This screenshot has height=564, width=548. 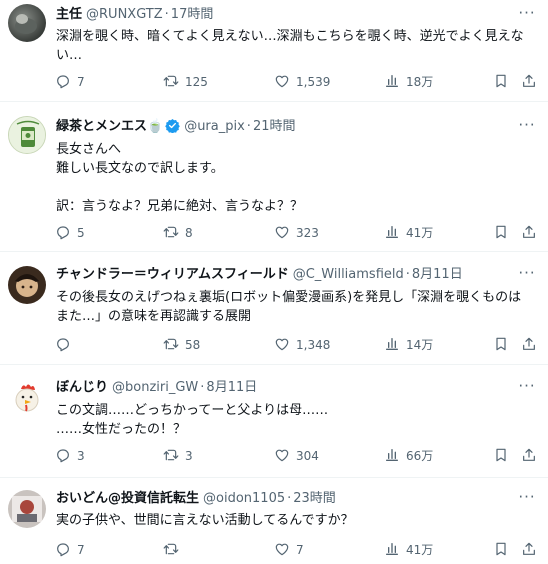 What do you see at coordinates (172, 125) in the screenshot?
I see `verified-badge-icon` at bounding box center [172, 125].